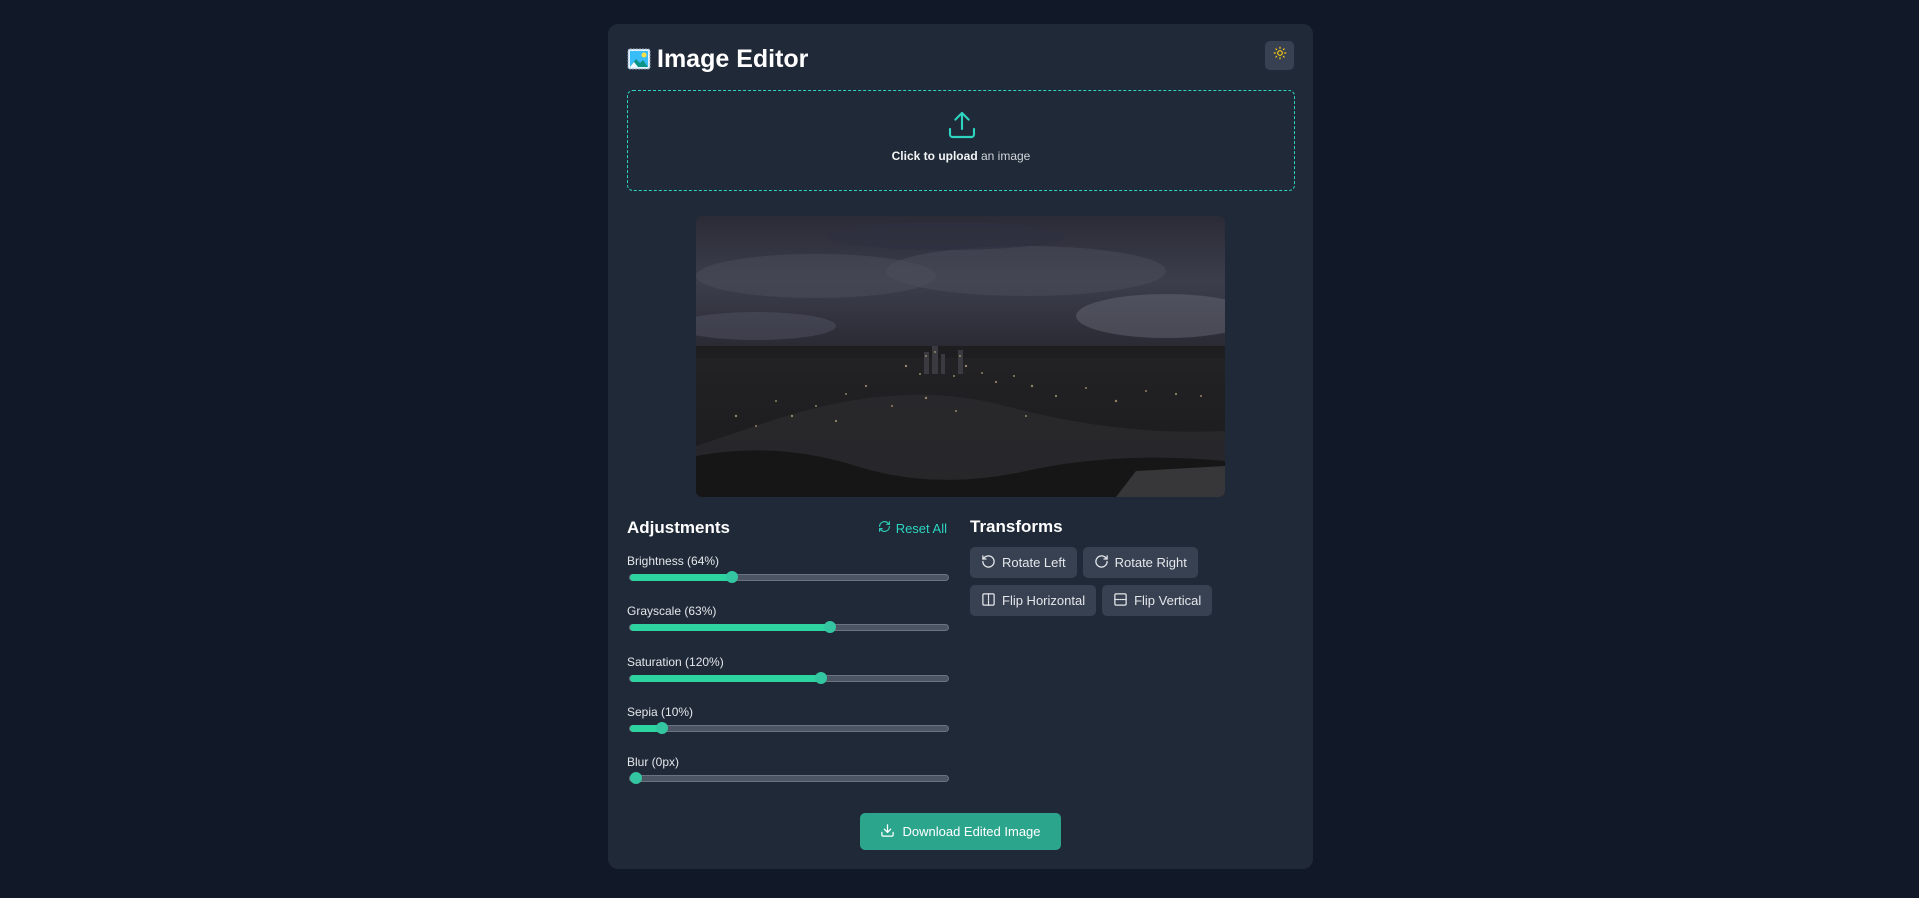 This screenshot has width=1919, height=898. I want to click on refresh-icon, so click(887, 528).